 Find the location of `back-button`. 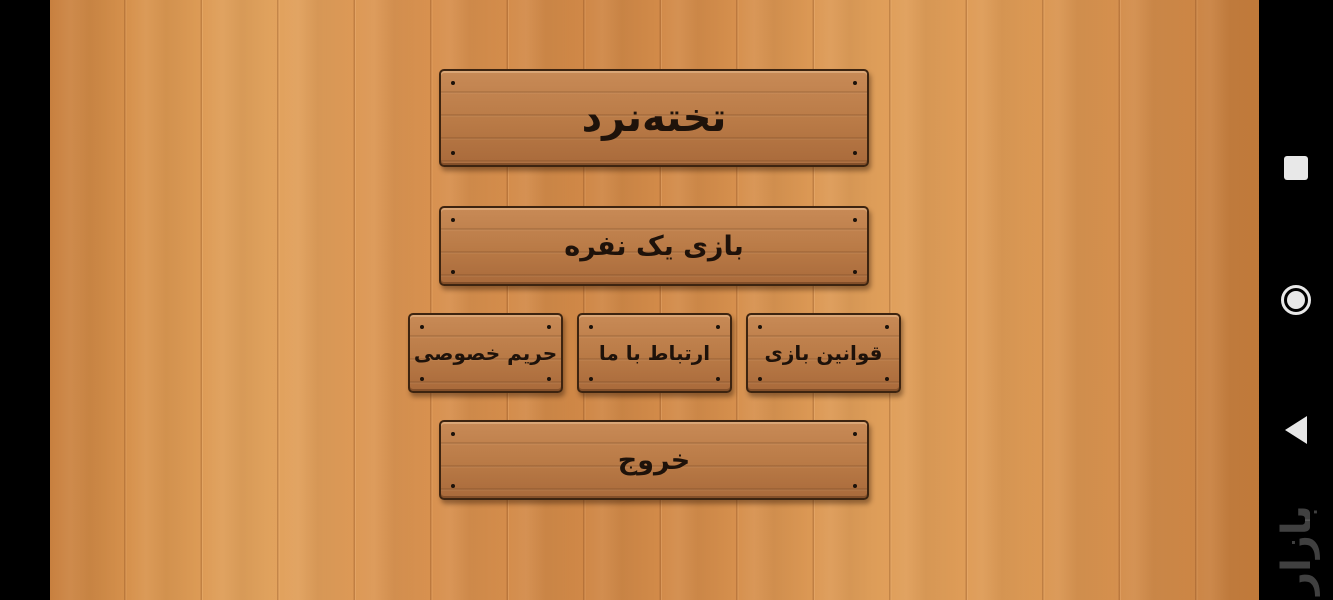

back-button is located at coordinates (1296, 430).